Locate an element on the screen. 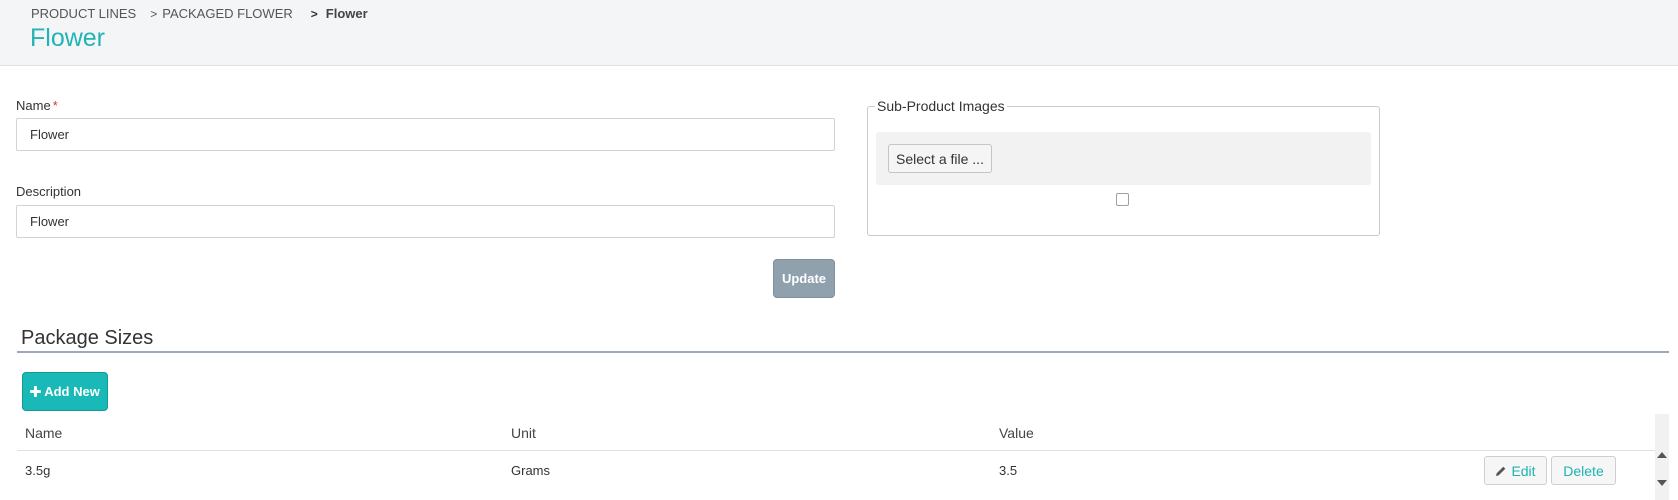 The height and width of the screenshot is (500, 1678). column-header-value: Value is located at coordinates (1016, 433).